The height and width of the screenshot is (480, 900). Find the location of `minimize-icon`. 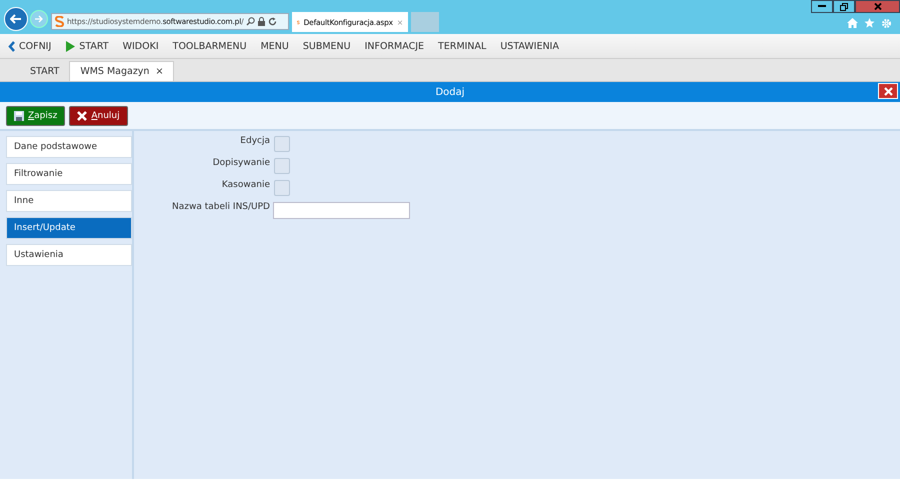

minimize-icon is located at coordinates (822, 6).